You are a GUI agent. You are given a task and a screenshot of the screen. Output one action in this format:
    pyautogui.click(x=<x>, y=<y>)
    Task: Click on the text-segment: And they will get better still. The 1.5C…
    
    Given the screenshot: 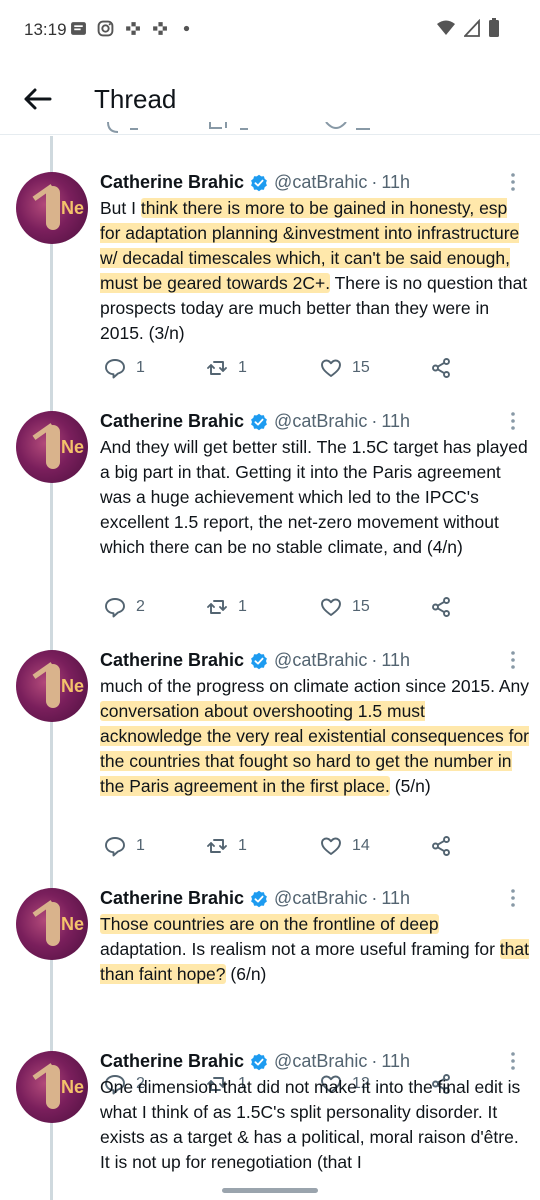 What is the action you would take?
    pyautogui.click(x=314, y=497)
    